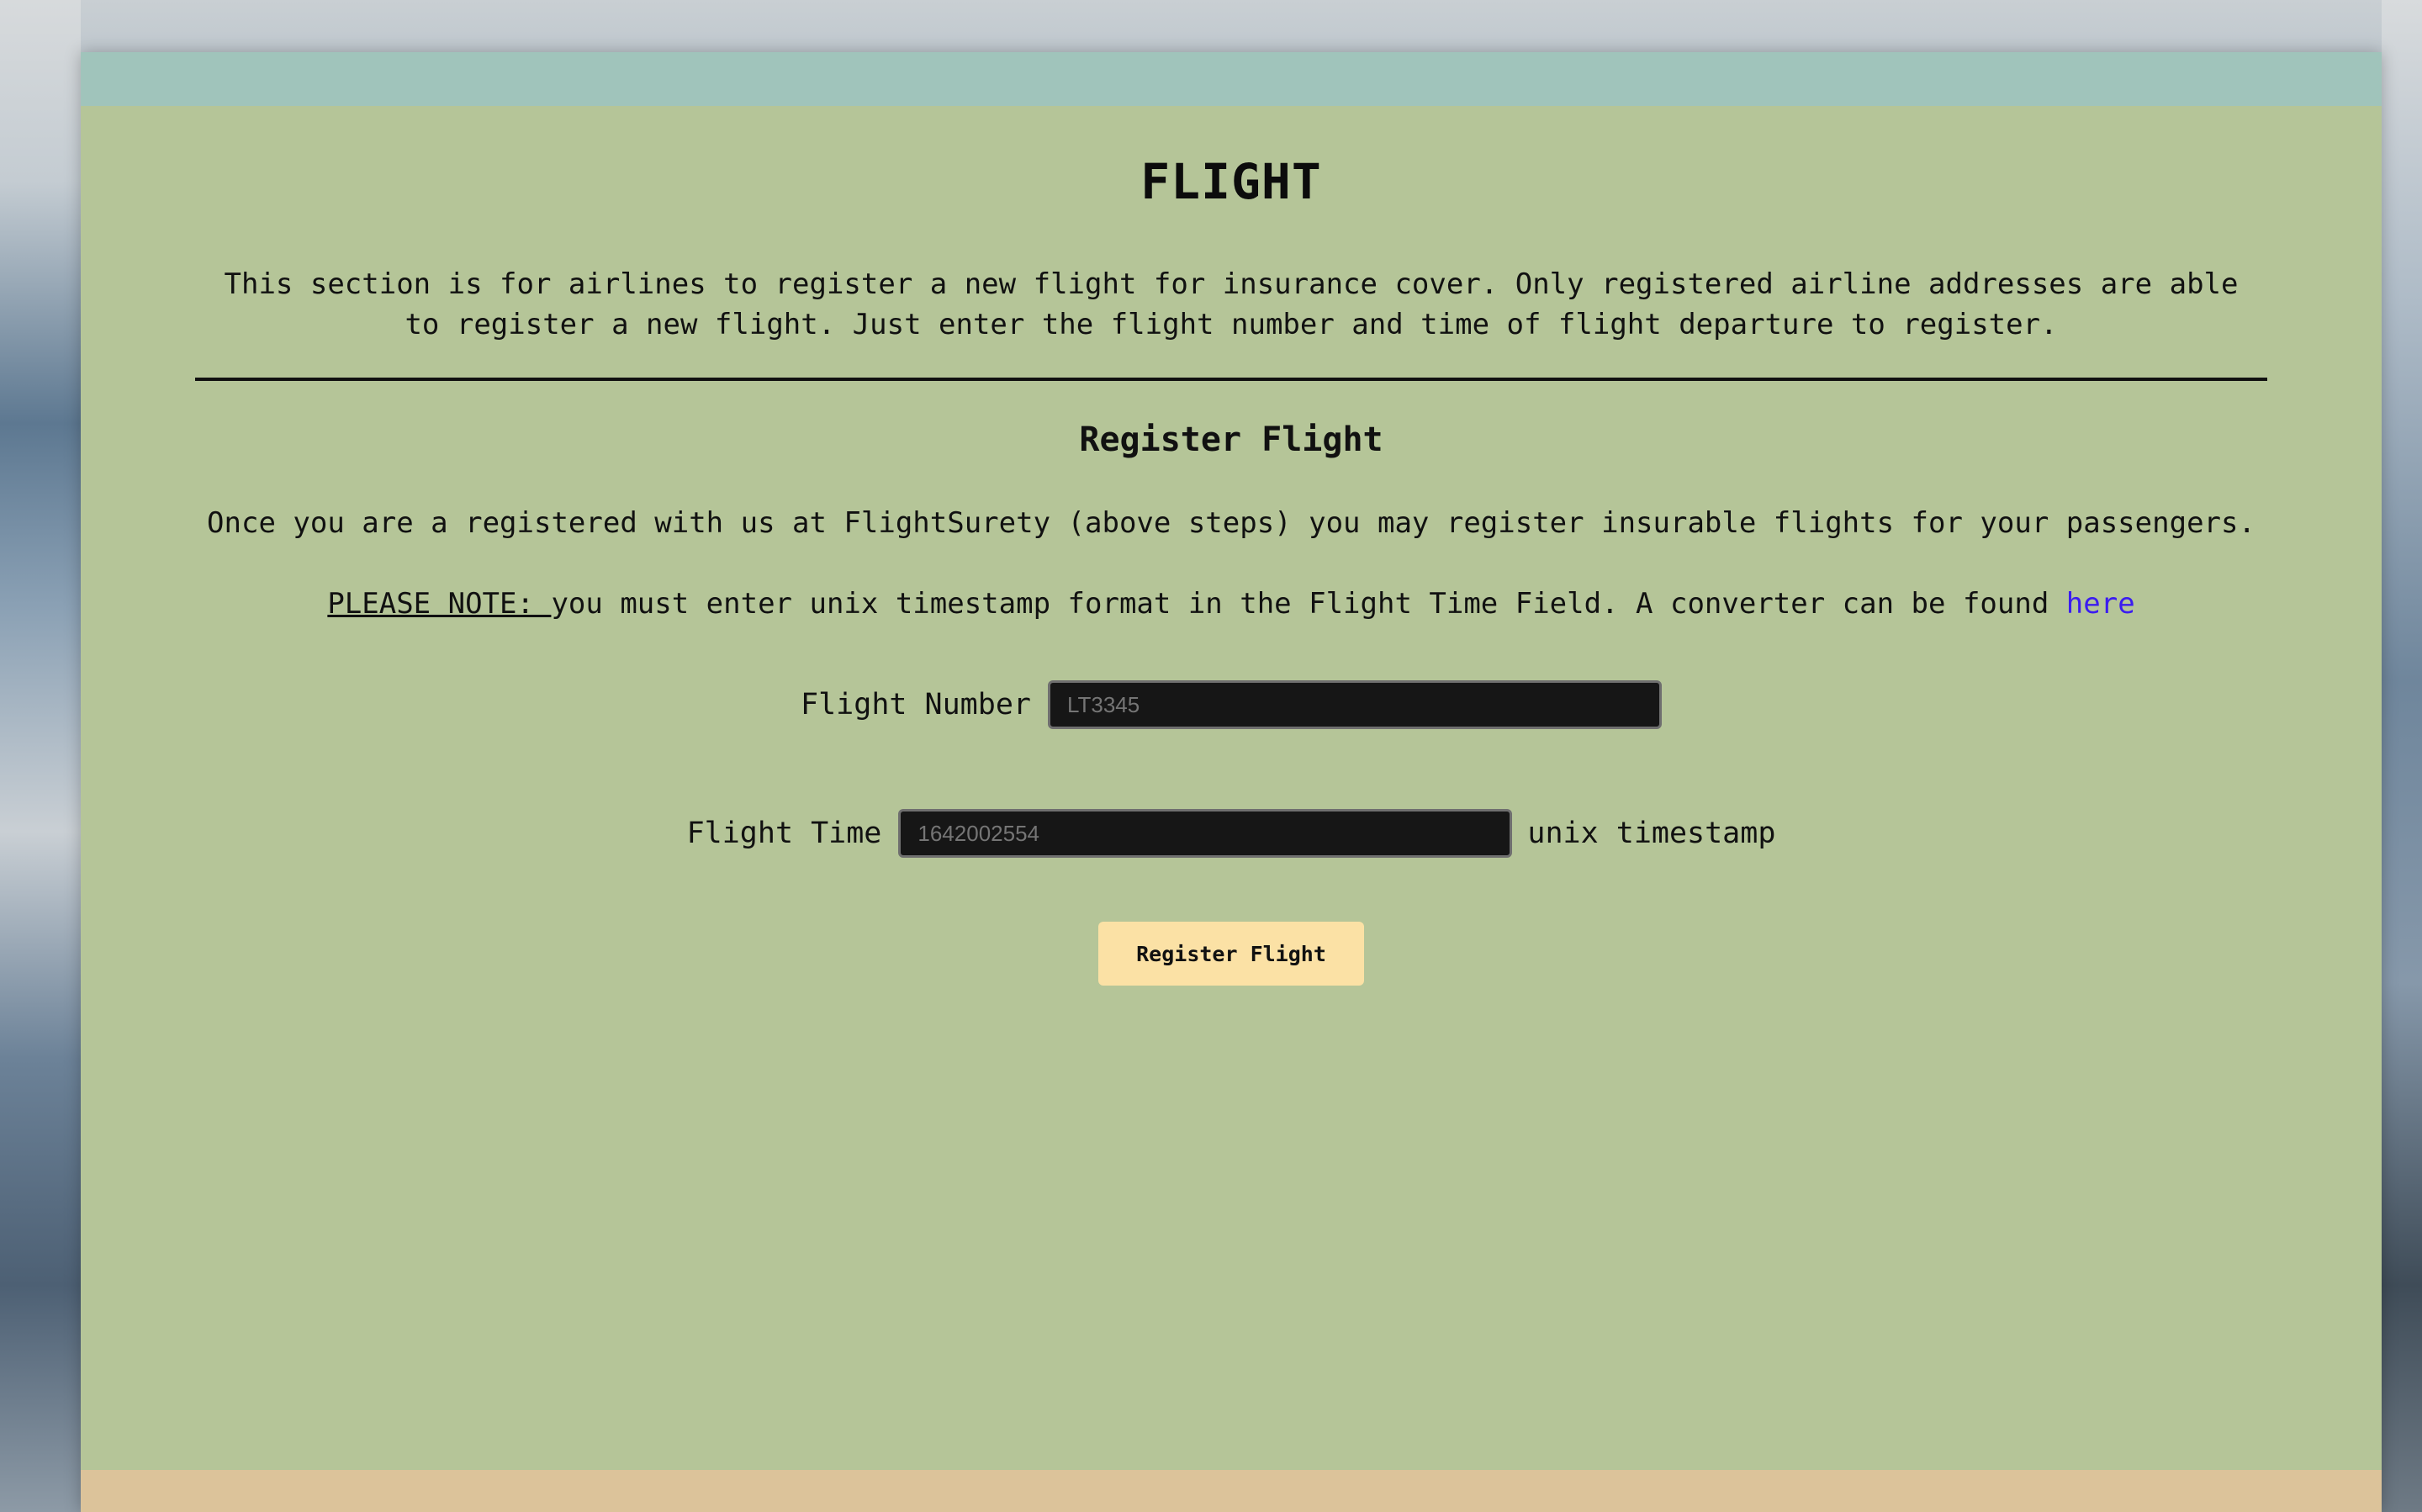  I want to click on converter-link: here, so click(2100, 604).